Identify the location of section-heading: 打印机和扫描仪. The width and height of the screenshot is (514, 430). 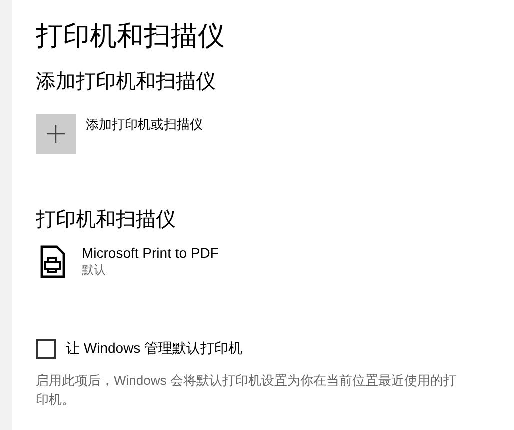
(106, 220).